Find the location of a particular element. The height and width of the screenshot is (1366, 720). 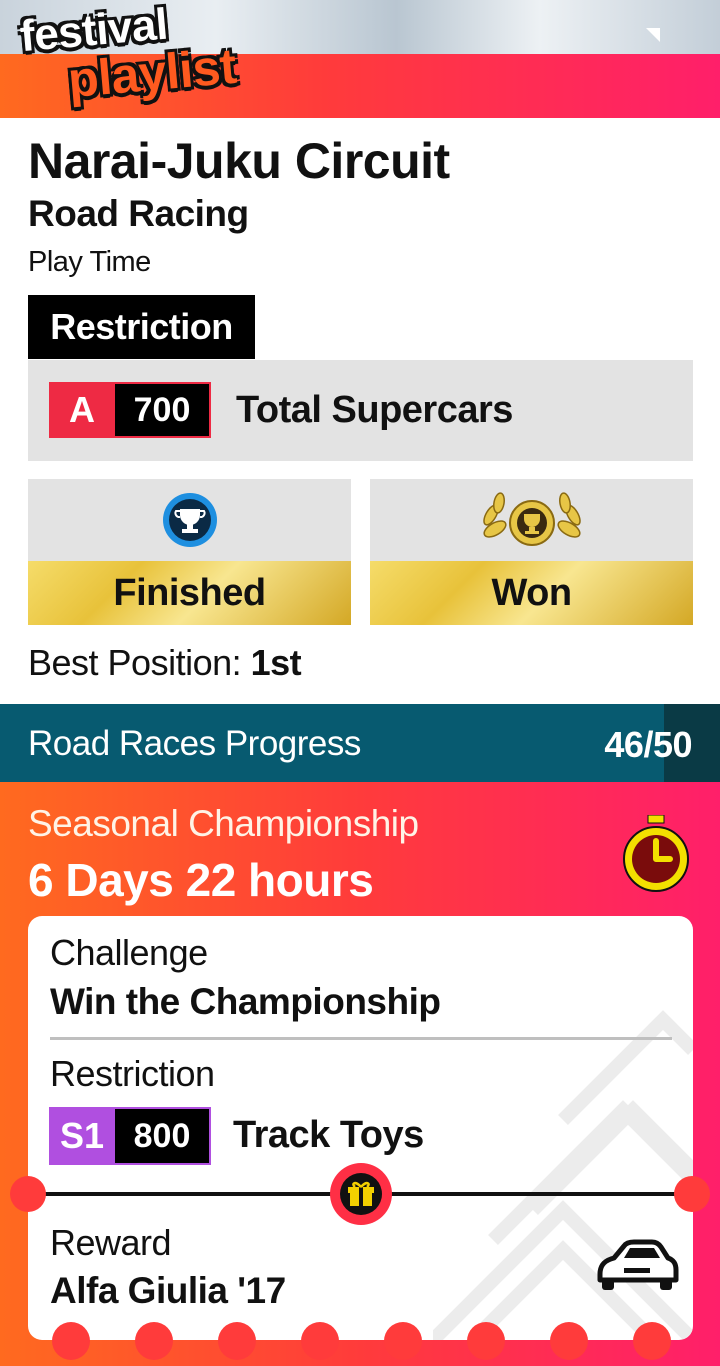

festival-playlist-logo: festival playlist is located at coordinates (128, 54).